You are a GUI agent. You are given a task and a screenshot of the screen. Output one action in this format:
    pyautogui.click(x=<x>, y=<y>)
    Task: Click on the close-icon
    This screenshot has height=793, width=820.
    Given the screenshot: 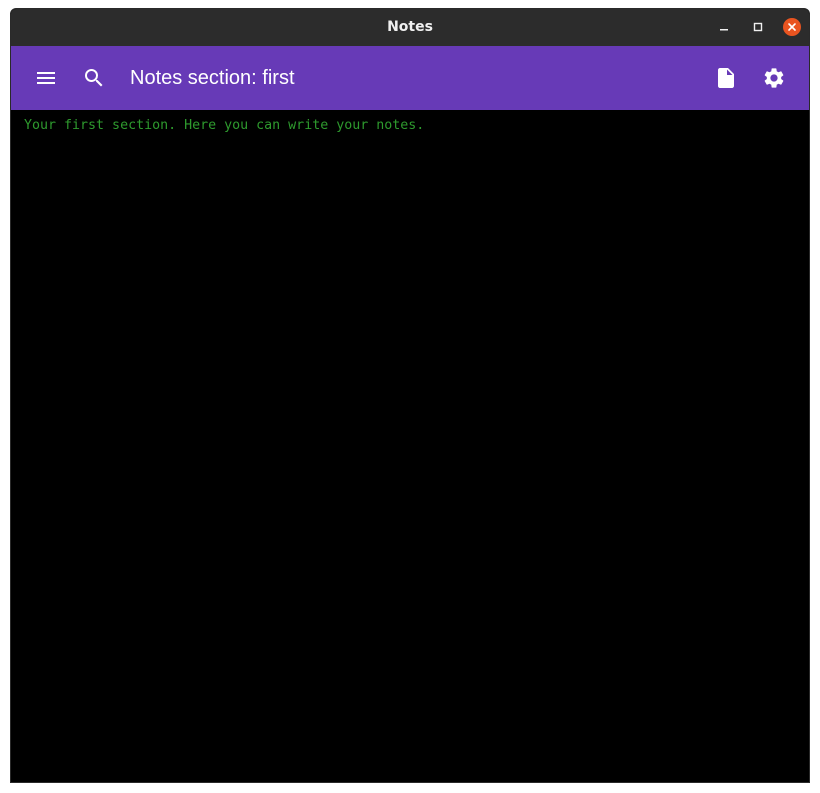 What is the action you would take?
    pyautogui.click(x=792, y=27)
    